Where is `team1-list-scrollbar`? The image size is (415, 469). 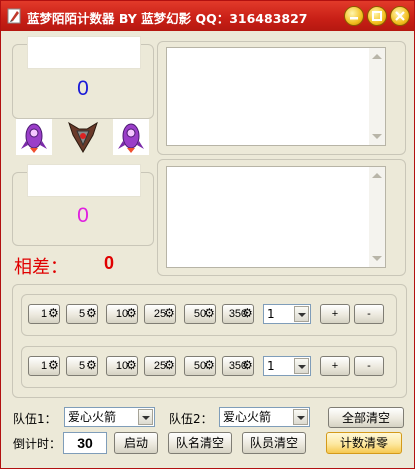
team1-list-scrollbar is located at coordinates (377, 96).